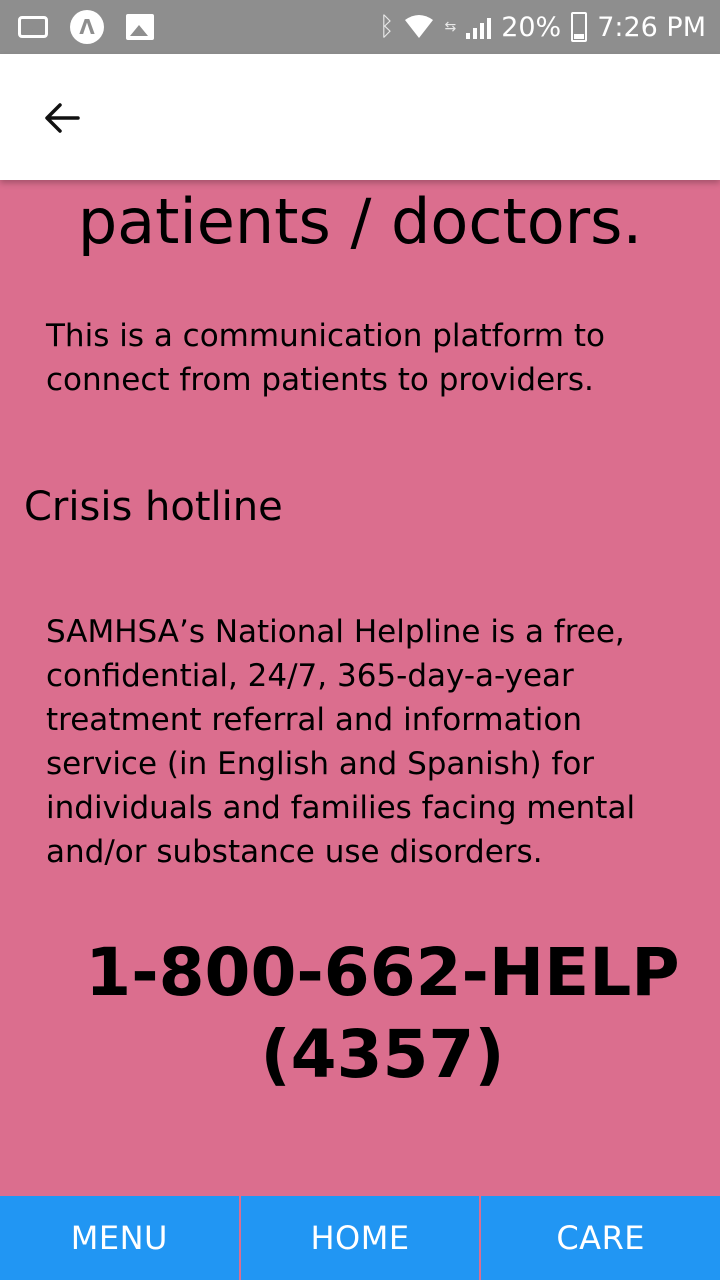  Describe the element at coordinates (360, 1014) in the screenshot. I see `hotline-phone-number: 1-800-662-HELP (4357)` at that location.